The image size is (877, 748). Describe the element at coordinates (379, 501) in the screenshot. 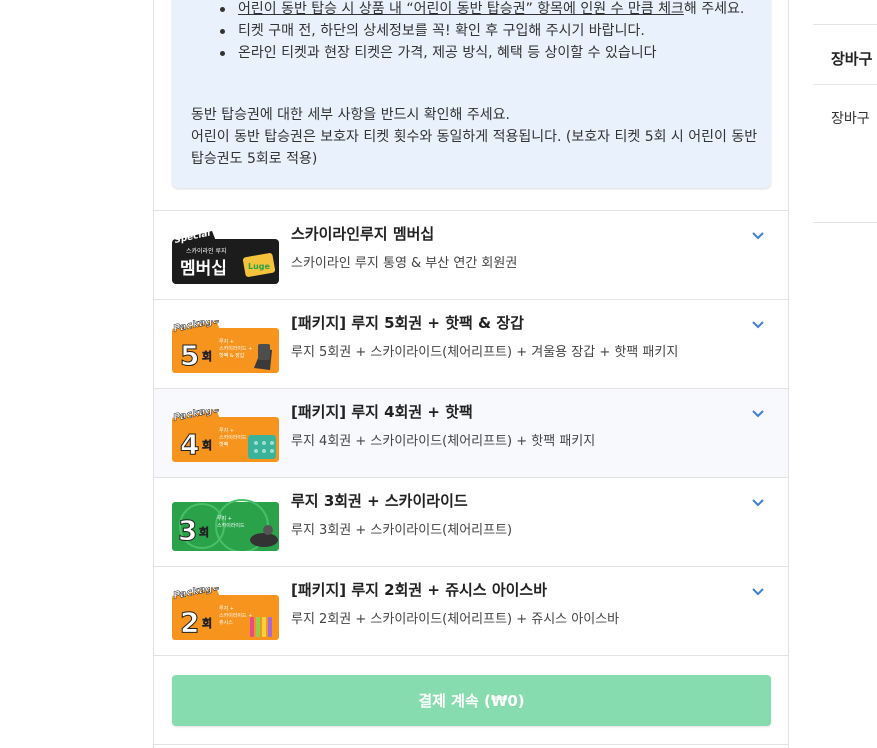

I see `product-title: 루지 3회권 + 스카이라이드` at that location.